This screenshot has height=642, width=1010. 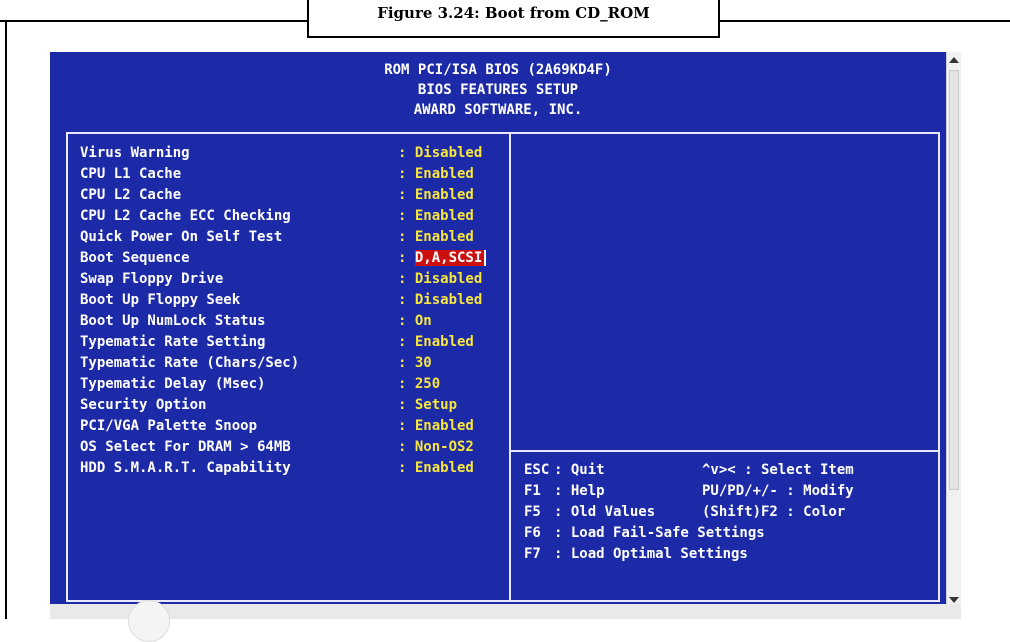 I want to click on help-row-esc: ESC : Quit ^v>< : Select Item, so click(x=689, y=472).